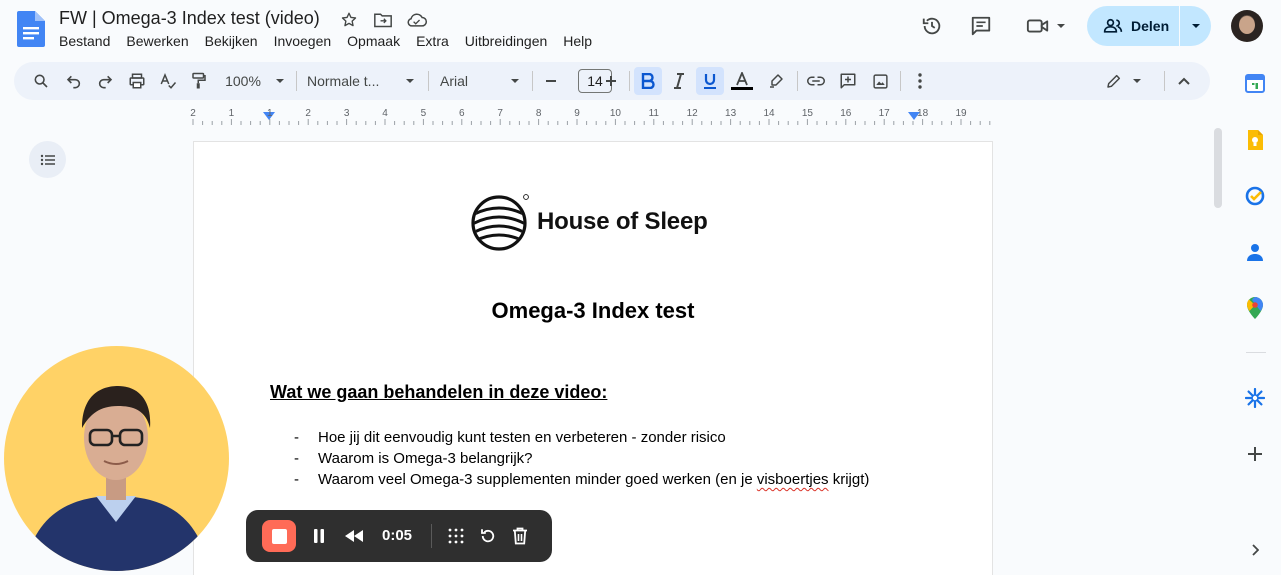 This screenshot has width=1281, height=575. I want to click on history-icon, so click(932, 26).